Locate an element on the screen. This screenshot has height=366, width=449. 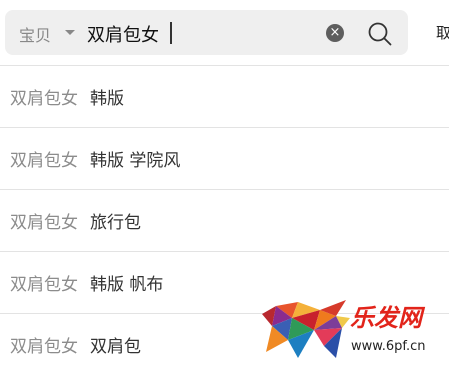
watermark-url: www.6pf.cn is located at coordinates (388, 346).